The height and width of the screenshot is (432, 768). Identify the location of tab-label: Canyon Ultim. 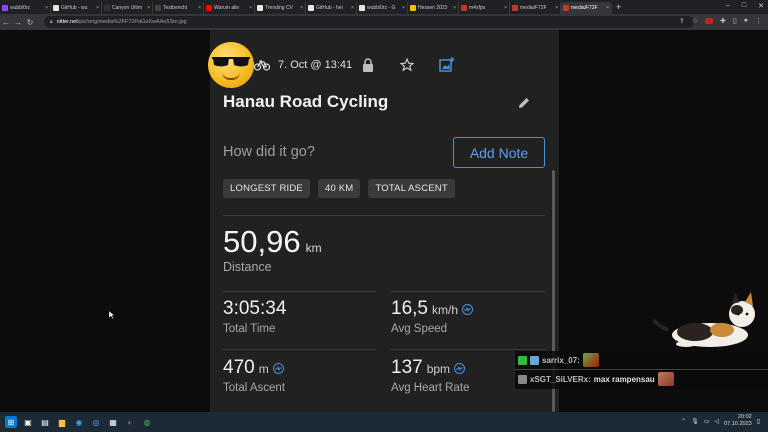
(127, 8).